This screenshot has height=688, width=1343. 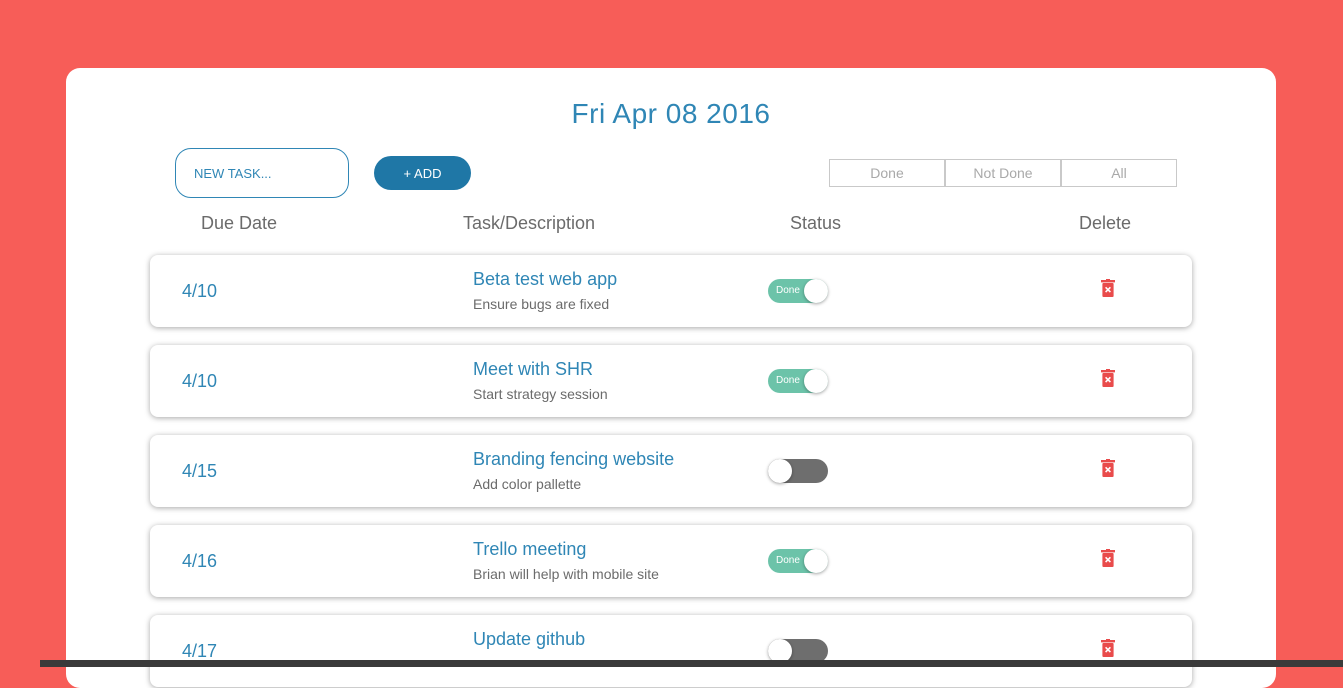 I want to click on filter-all-button: All, so click(x=1119, y=173).